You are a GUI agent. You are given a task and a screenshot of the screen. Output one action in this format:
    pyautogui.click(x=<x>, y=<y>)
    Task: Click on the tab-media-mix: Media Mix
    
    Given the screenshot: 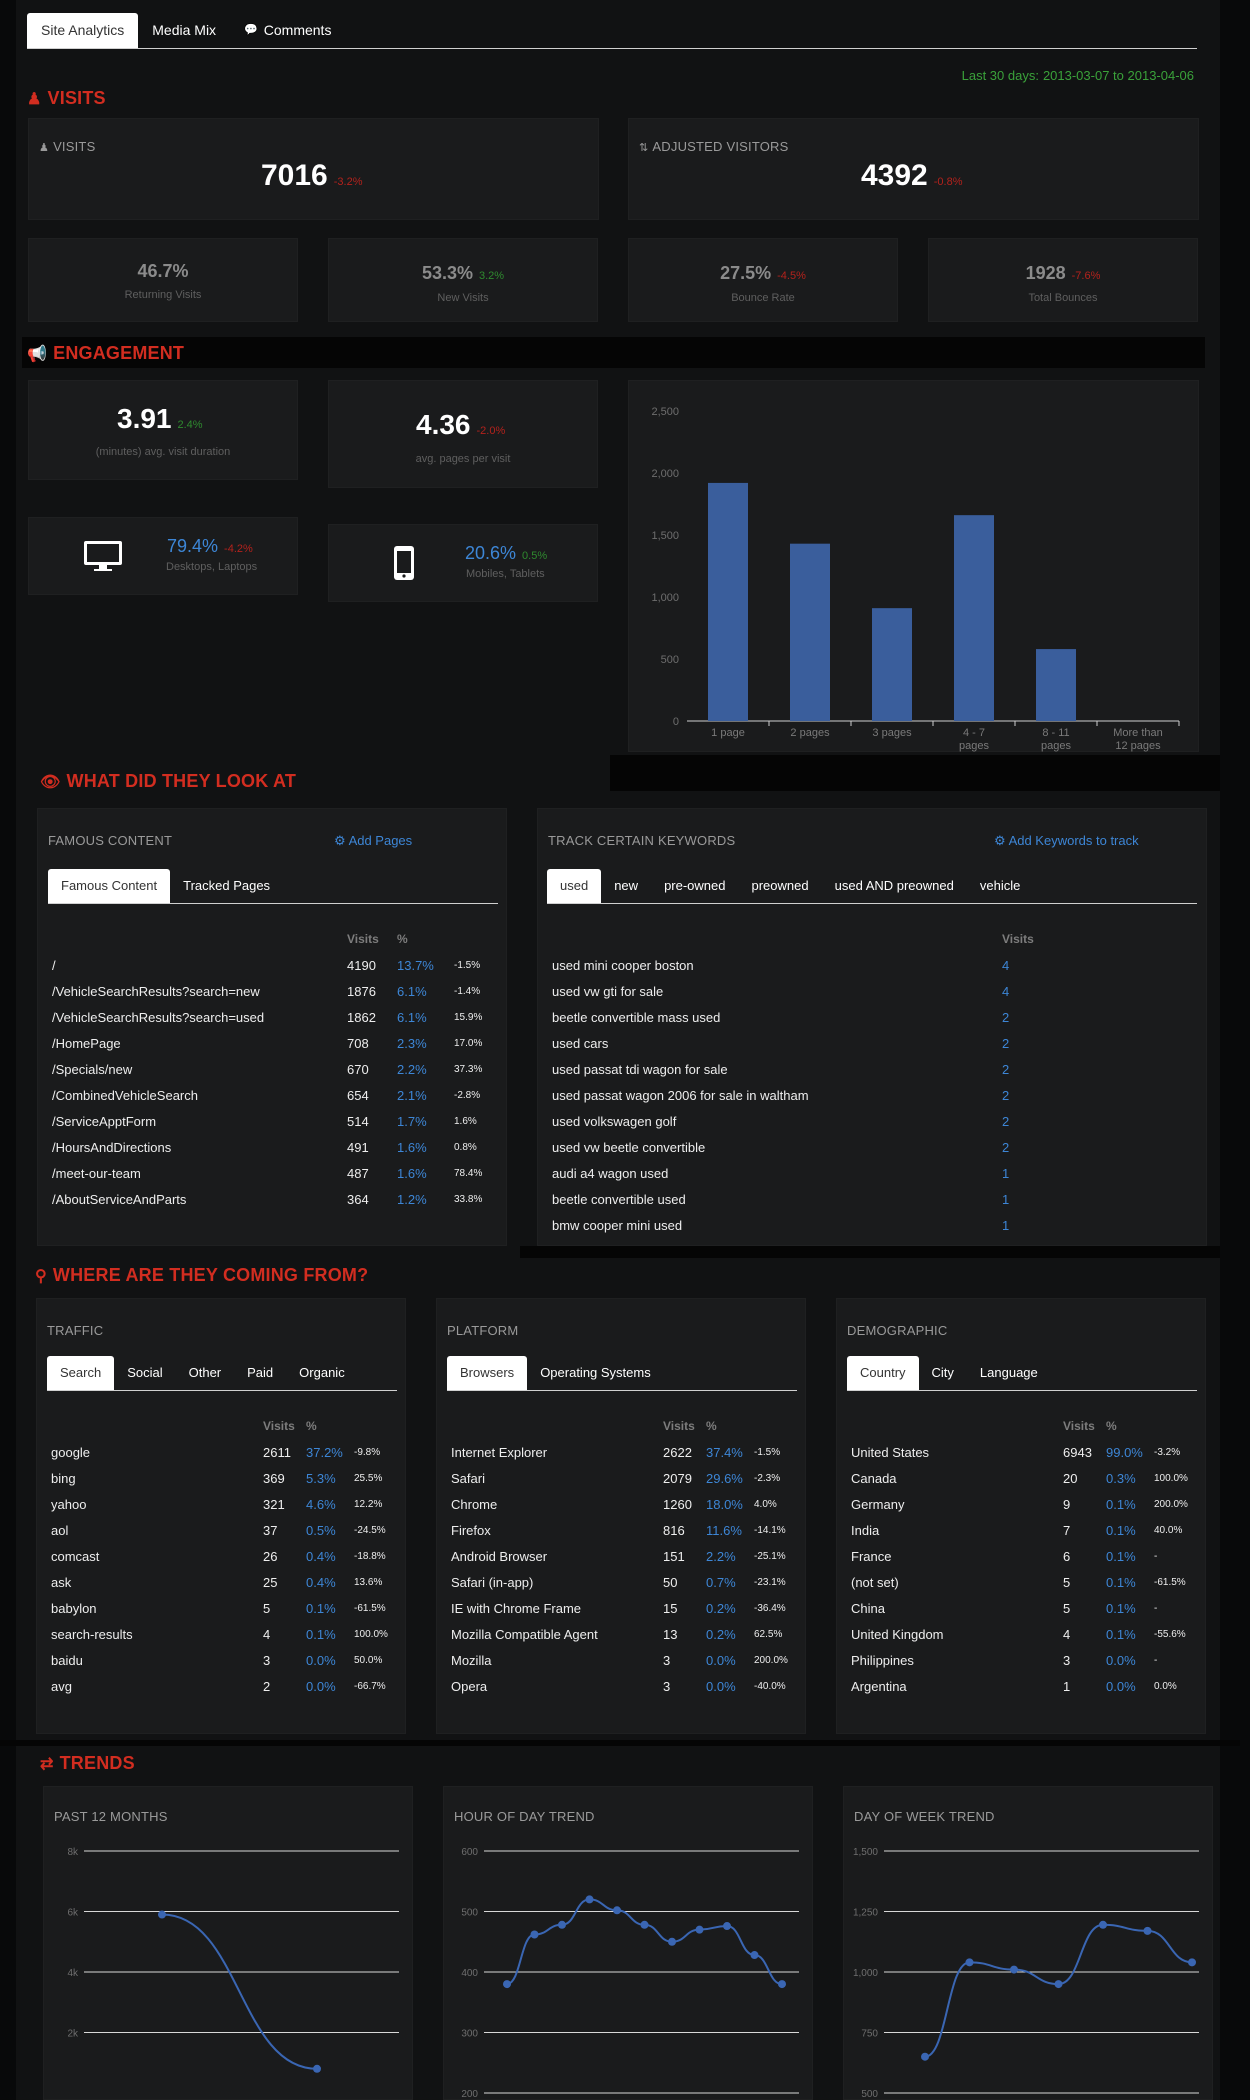 What is the action you would take?
    pyautogui.click(x=184, y=30)
    